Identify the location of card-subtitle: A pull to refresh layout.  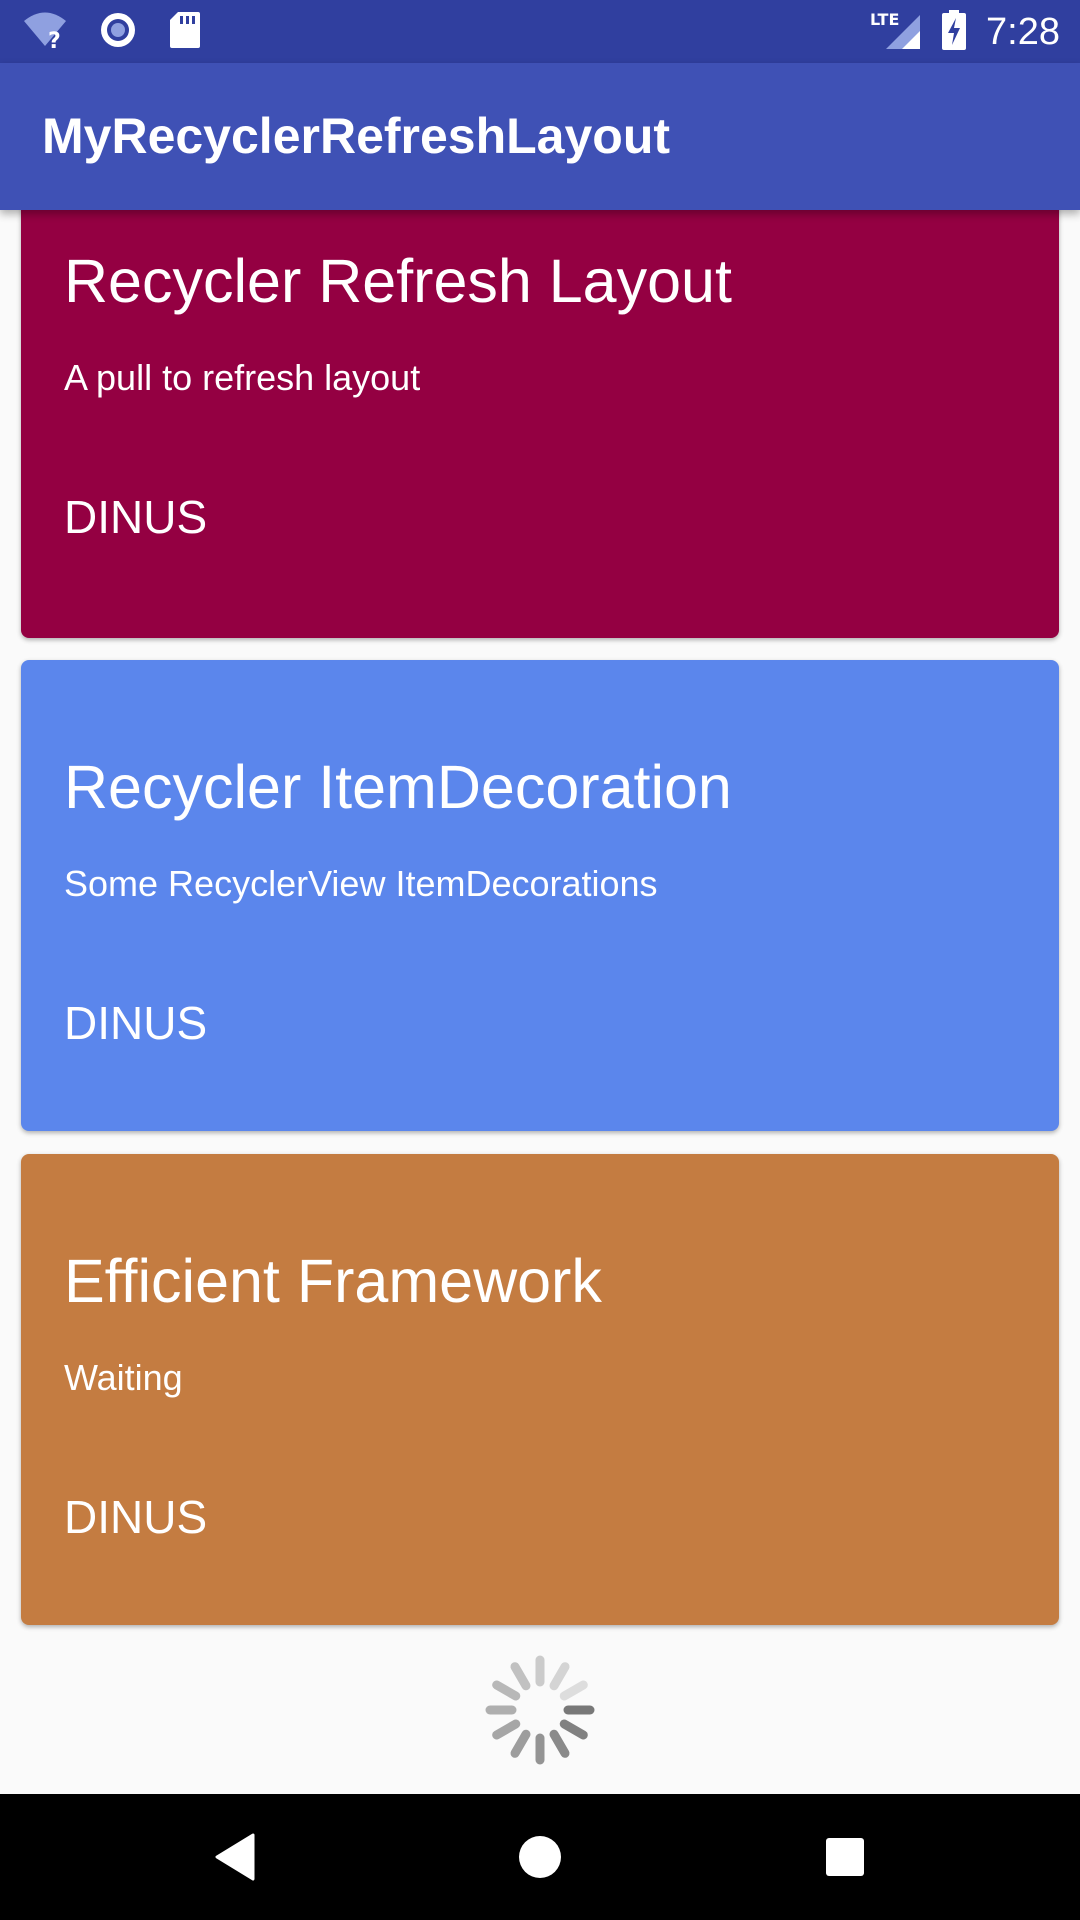
(242, 377).